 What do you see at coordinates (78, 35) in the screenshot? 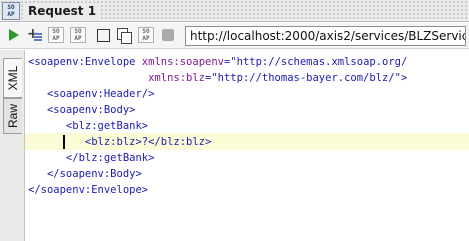
I see `recreate-request-icon: SO AP` at bounding box center [78, 35].